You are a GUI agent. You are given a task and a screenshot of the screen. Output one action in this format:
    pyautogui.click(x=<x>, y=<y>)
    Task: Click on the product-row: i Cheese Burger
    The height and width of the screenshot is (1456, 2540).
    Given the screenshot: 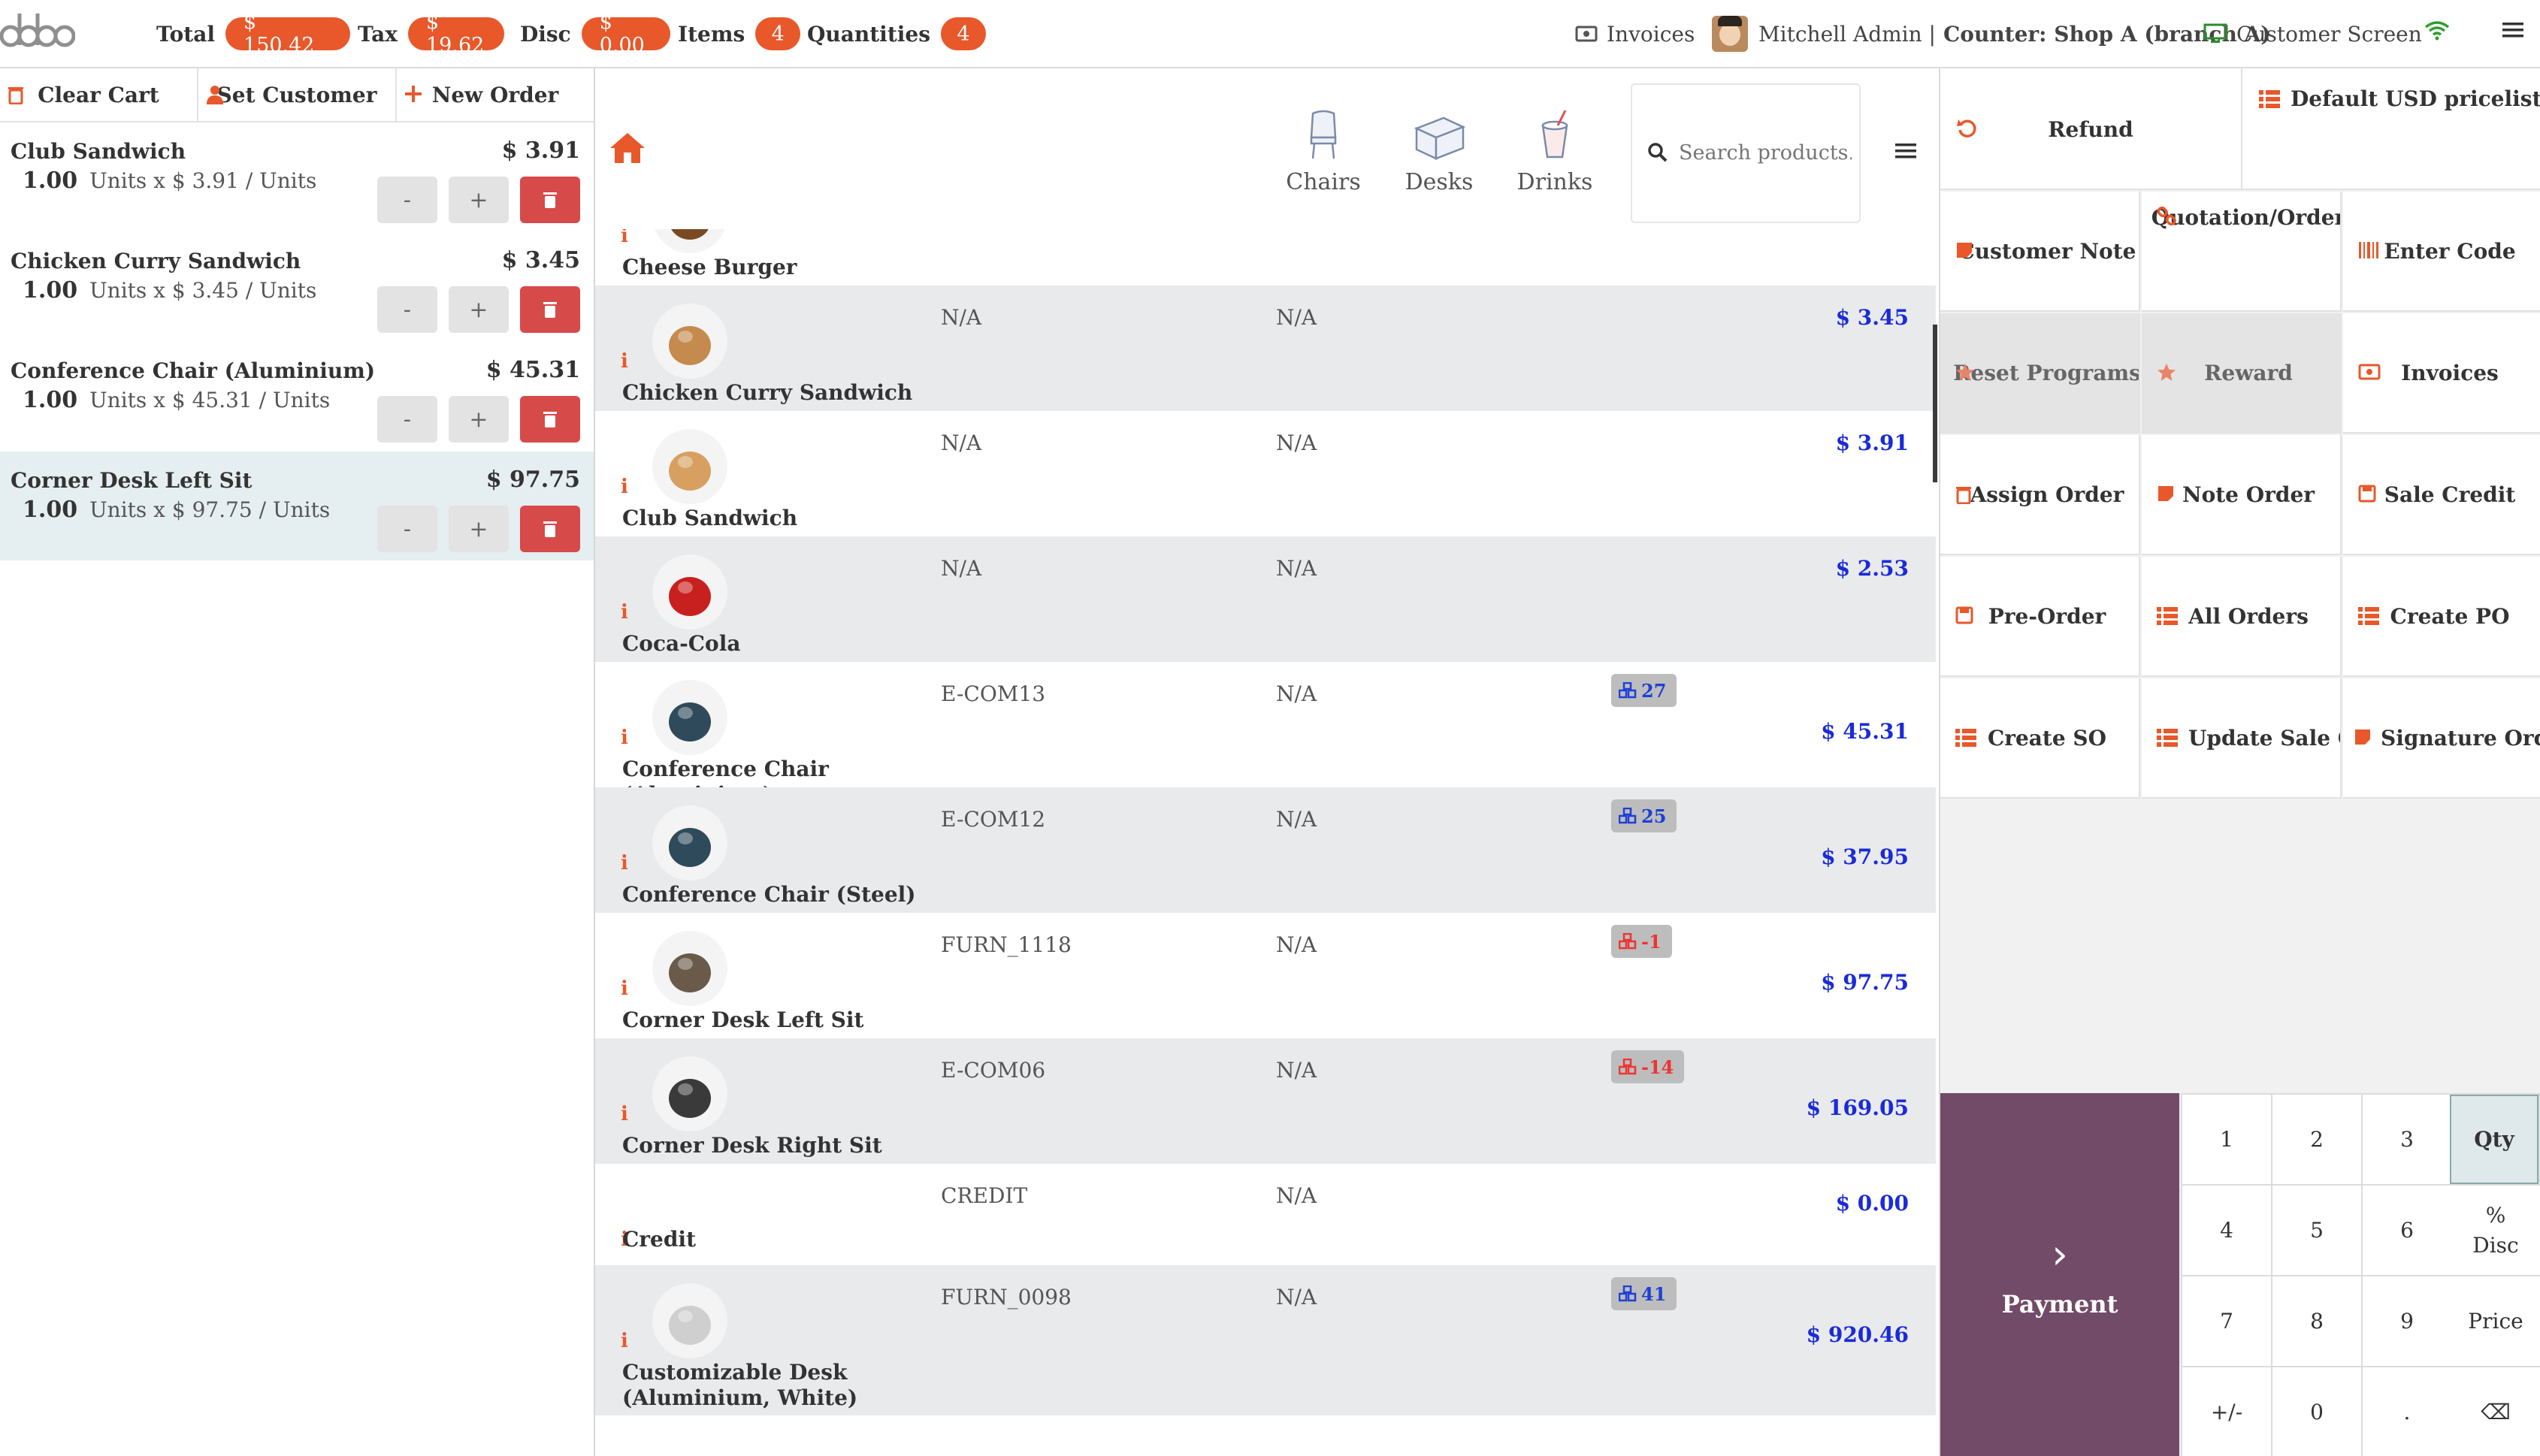 What is the action you would take?
    pyautogui.click(x=1265, y=257)
    